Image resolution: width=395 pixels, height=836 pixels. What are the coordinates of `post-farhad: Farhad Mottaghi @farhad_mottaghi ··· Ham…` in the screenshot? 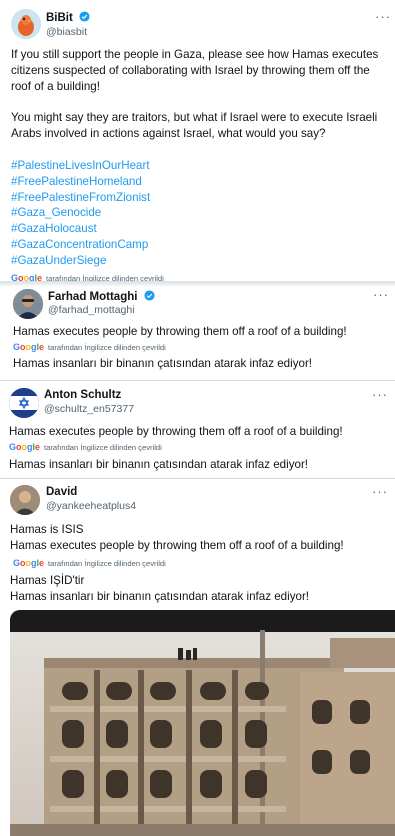 It's located at (197, 332).